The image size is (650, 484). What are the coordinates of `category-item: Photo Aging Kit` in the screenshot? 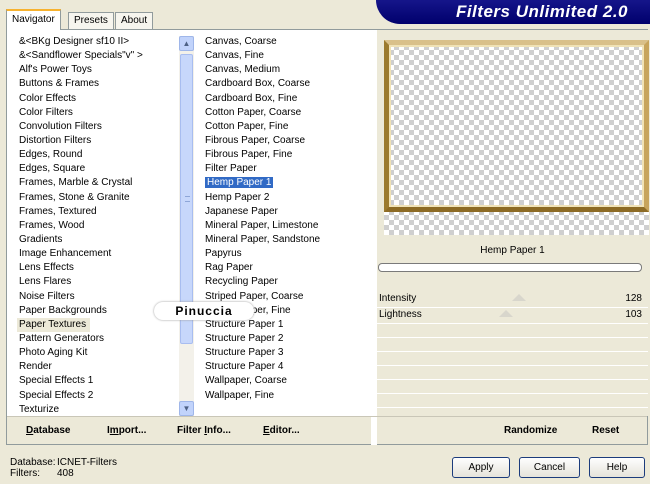 It's located at (98, 353).